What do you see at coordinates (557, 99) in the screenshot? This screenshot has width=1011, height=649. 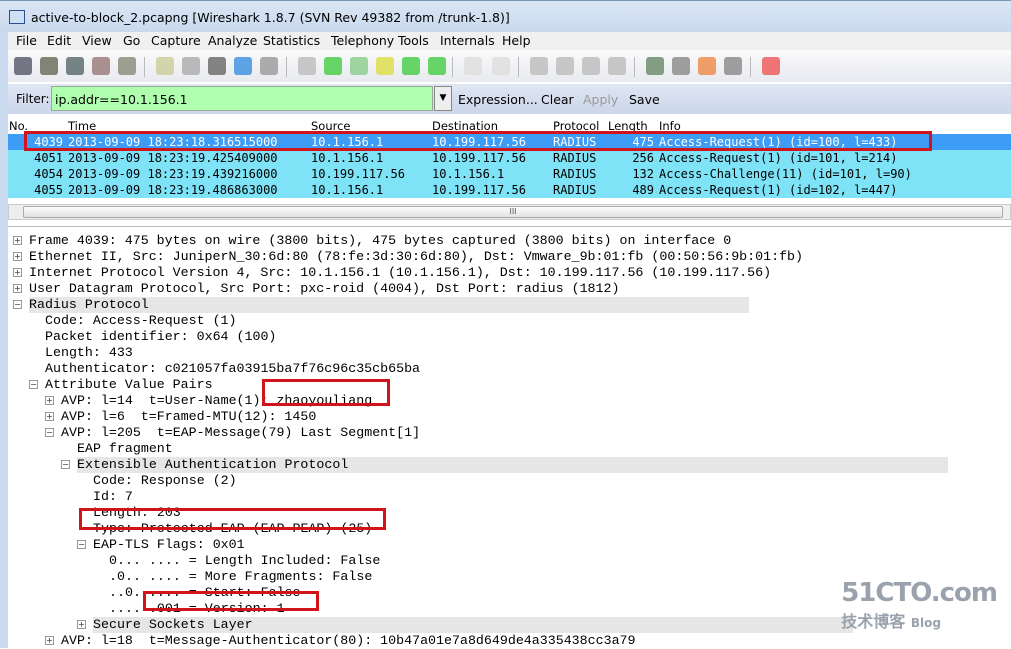 I see `clear-button: Clear` at bounding box center [557, 99].